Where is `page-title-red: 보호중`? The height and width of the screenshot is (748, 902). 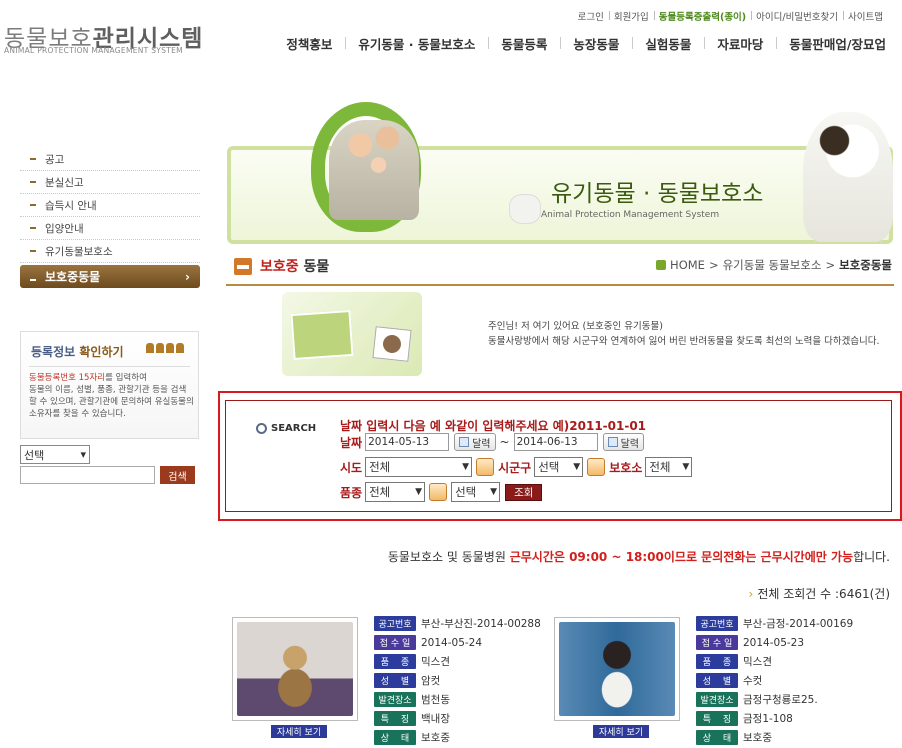 page-title-red: 보호중 is located at coordinates (279, 267).